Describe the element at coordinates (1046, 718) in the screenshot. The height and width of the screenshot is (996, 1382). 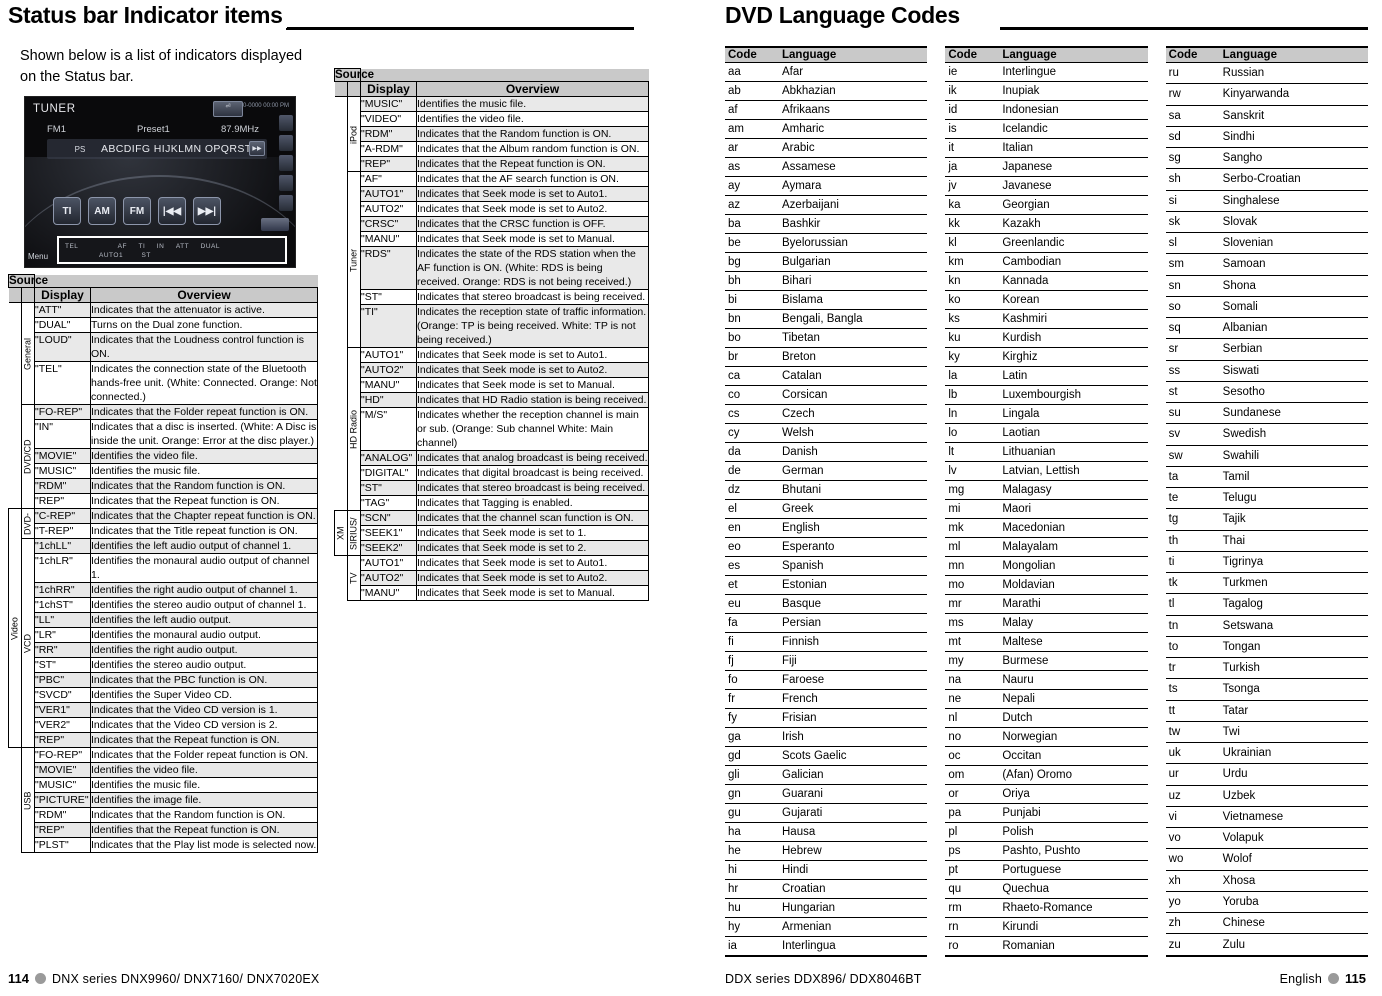
I see `language-row: nl Dutch` at that location.